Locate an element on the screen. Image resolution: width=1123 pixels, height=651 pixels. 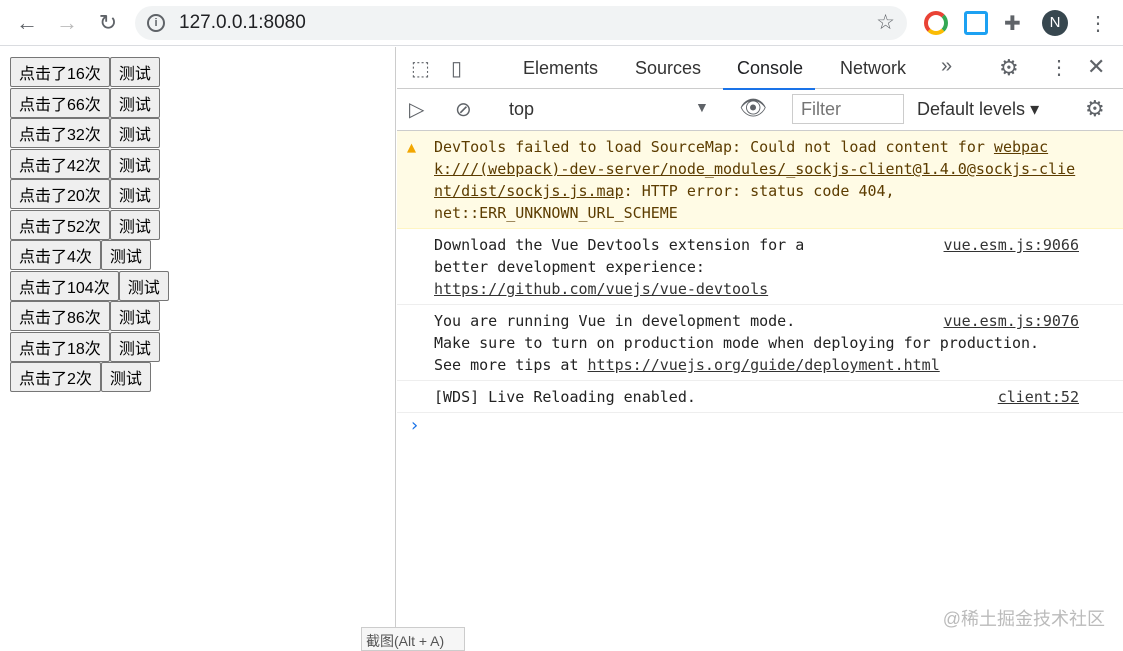
deployment-guide-link: https://vuejs.org/guide/deployment.html is located at coordinates (764, 365).